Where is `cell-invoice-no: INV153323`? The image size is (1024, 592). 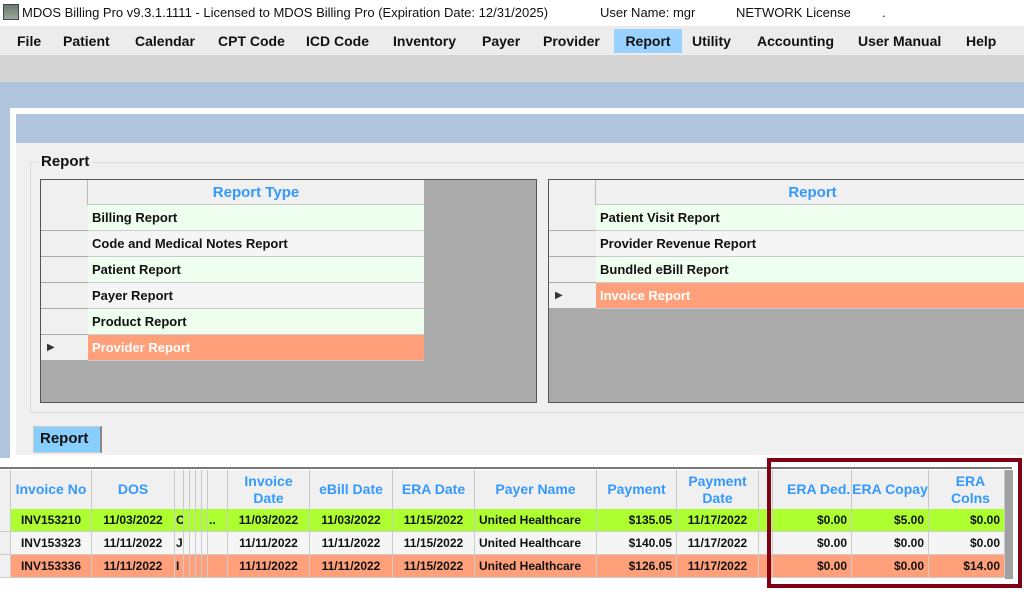
cell-invoice-no: INV153323 is located at coordinates (51, 543).